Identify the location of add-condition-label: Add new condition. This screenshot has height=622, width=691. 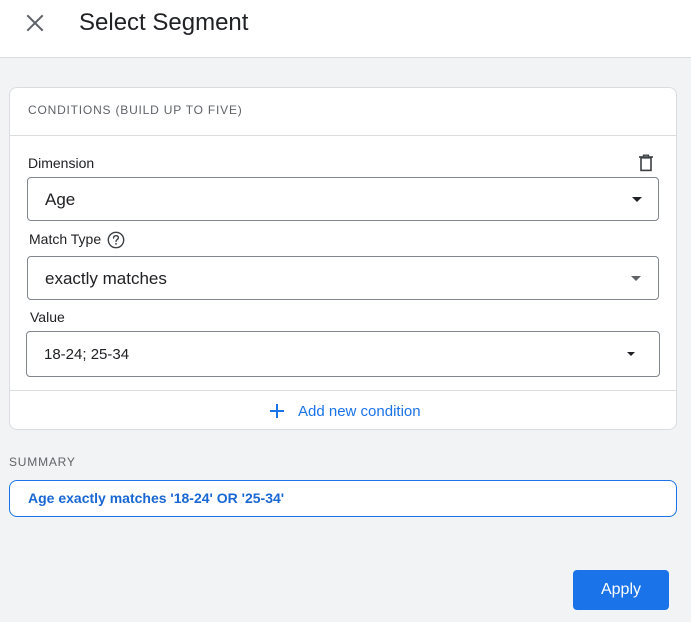
(359, 411).